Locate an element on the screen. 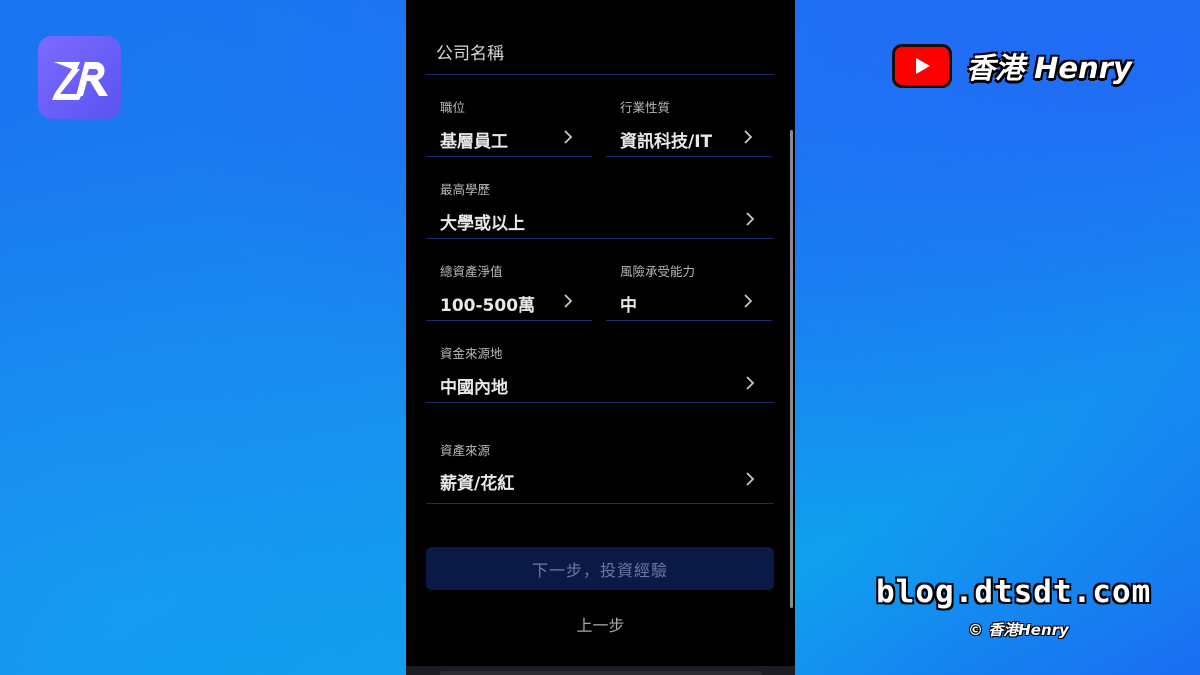 This screenshot has width=1200, height=675. asset-source-value: 薪資/花紅 is located at coordinates (477, 484).